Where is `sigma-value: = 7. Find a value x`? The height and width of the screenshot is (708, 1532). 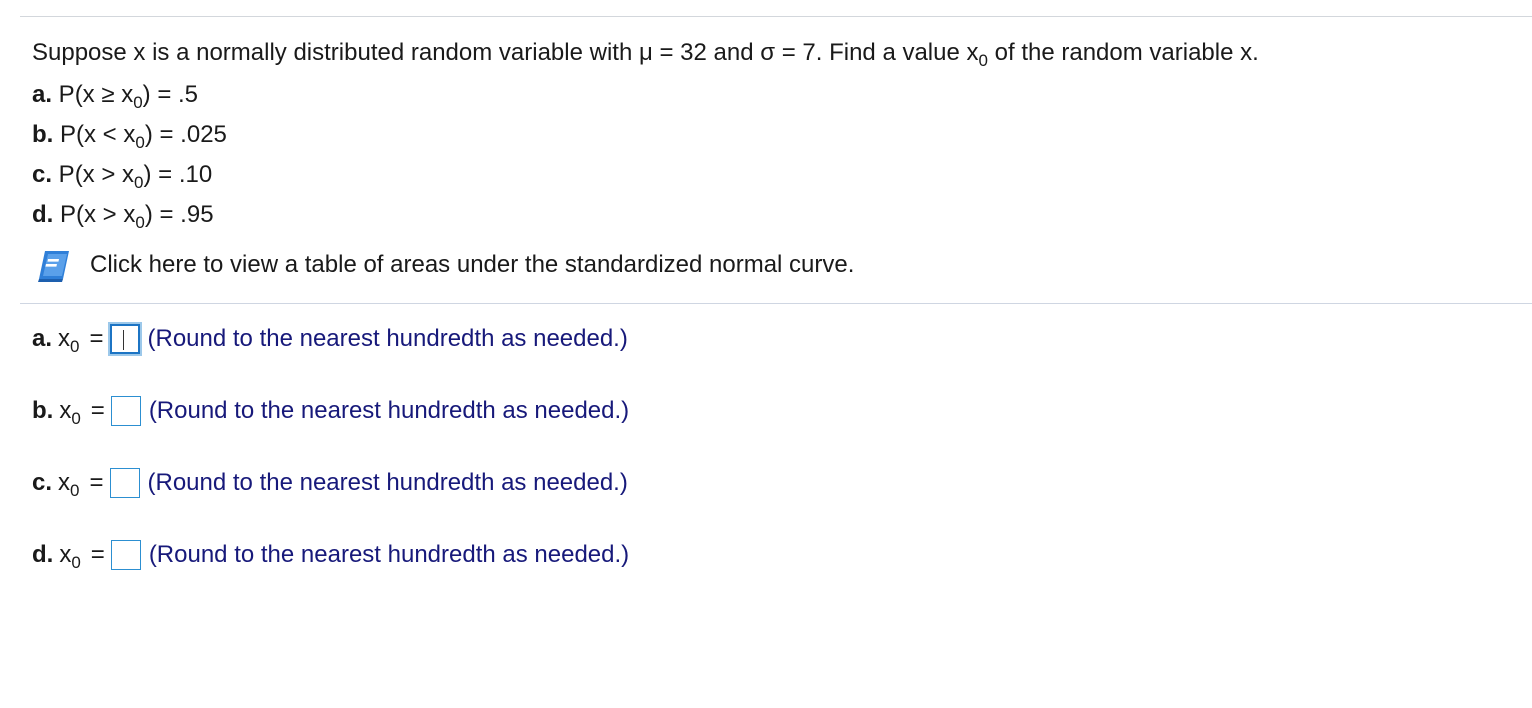 sigma-value: = 7. Find a value x is located at coordinates (877, 52).